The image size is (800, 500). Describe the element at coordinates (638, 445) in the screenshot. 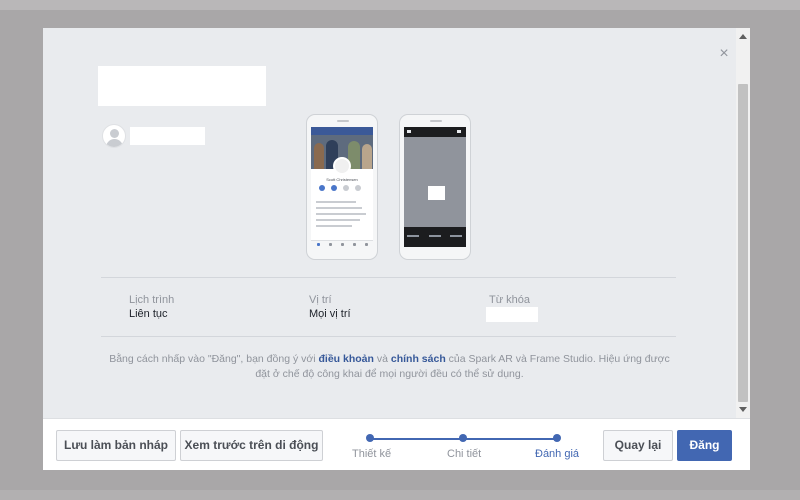

I see `back-button: Quay lại` at that location.